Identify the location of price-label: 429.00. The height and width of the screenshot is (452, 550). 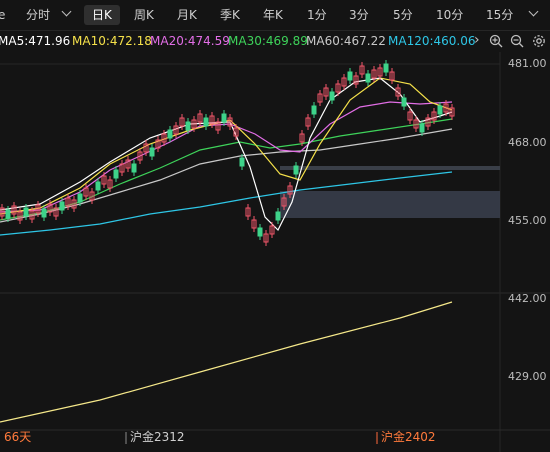
(527, 376).